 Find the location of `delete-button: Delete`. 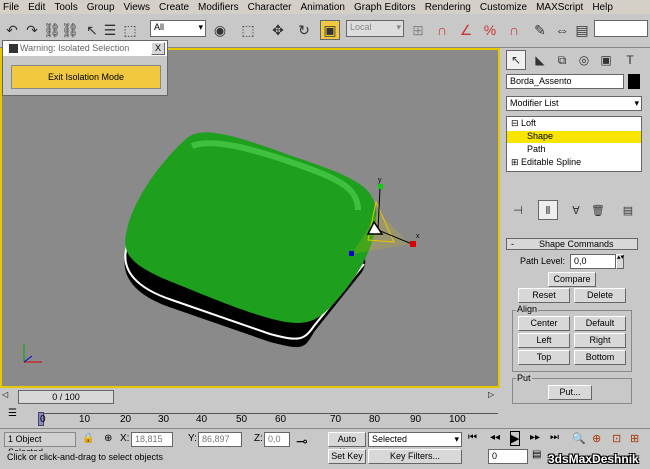

delete-button: Delete is located at coordinates (600, 295).